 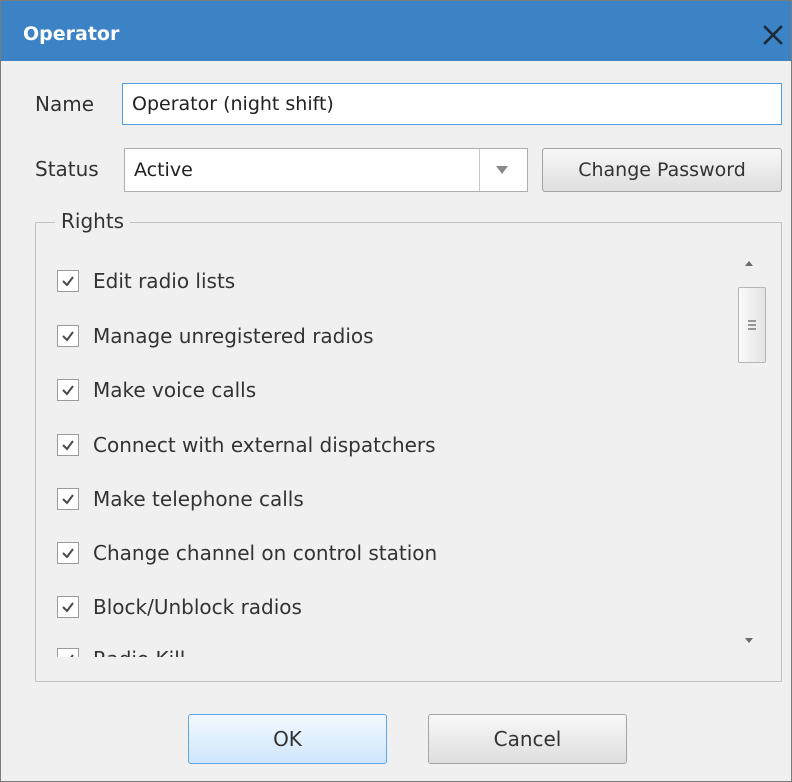 I want to click on rights-legend: Rights, so click(x=93, y=221).